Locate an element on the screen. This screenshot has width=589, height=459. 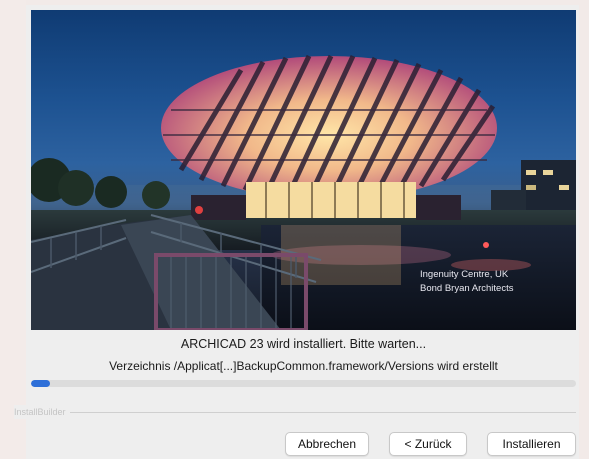
install-button: Installieren is located at coordinates (531, 444).